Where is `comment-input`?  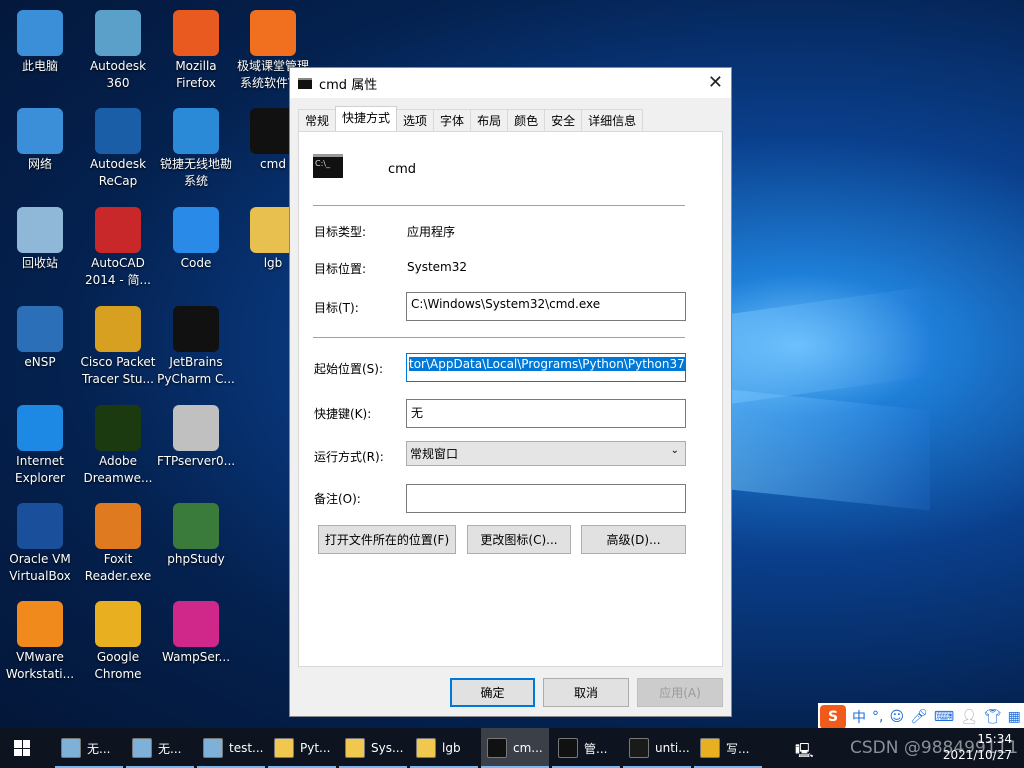
comment-input is located at coordinates (546, 498).